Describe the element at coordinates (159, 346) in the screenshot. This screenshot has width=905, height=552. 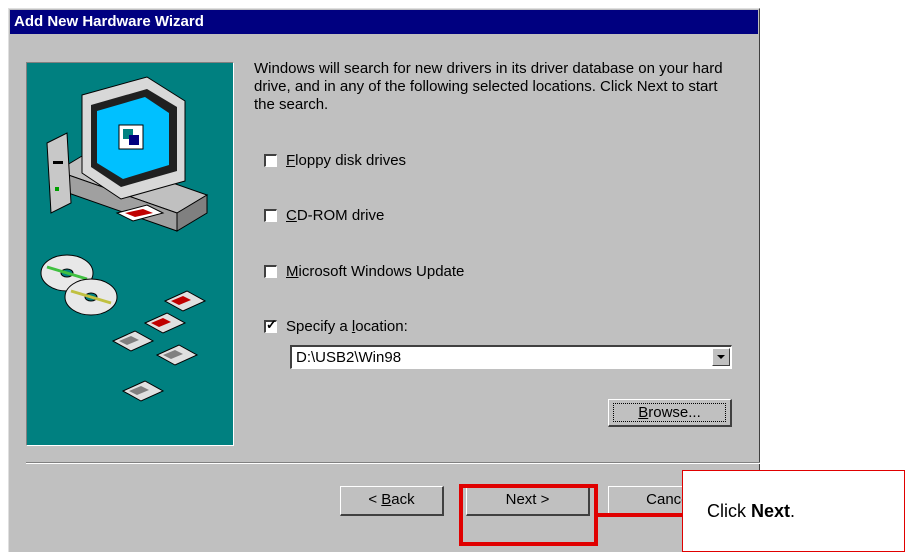
I see `floppy-disk-icon` at that location.